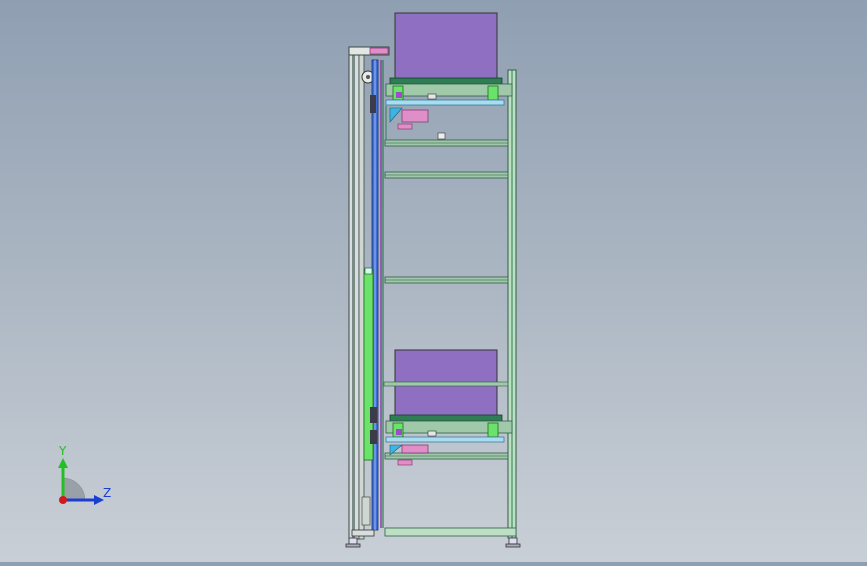 The width and height of the screenshot is (867, 566). What do you see at coordinates (369, 293) in the screenshot?
I see `left-column-assembly` at bounding box center [369, 293].